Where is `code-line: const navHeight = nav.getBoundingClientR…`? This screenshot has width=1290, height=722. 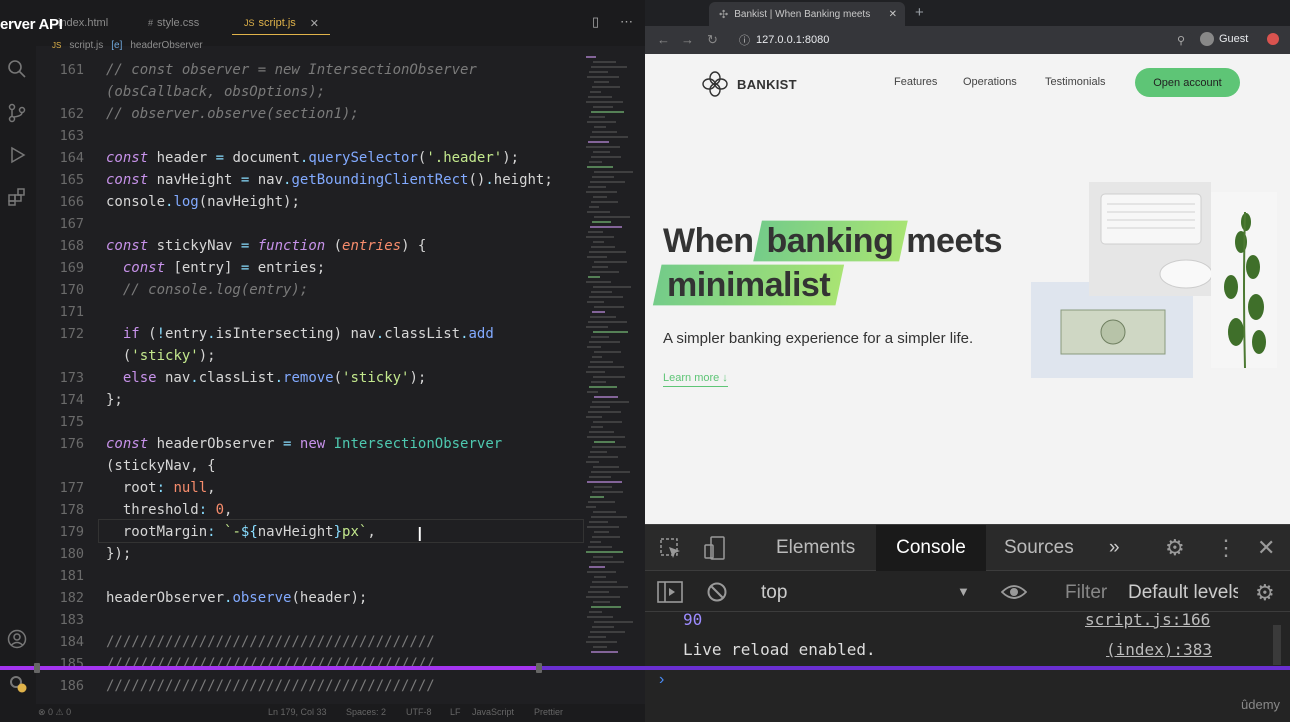
code-line: const navHeight = nav.getBoundingClientR… is located at coordinates (329, 180).